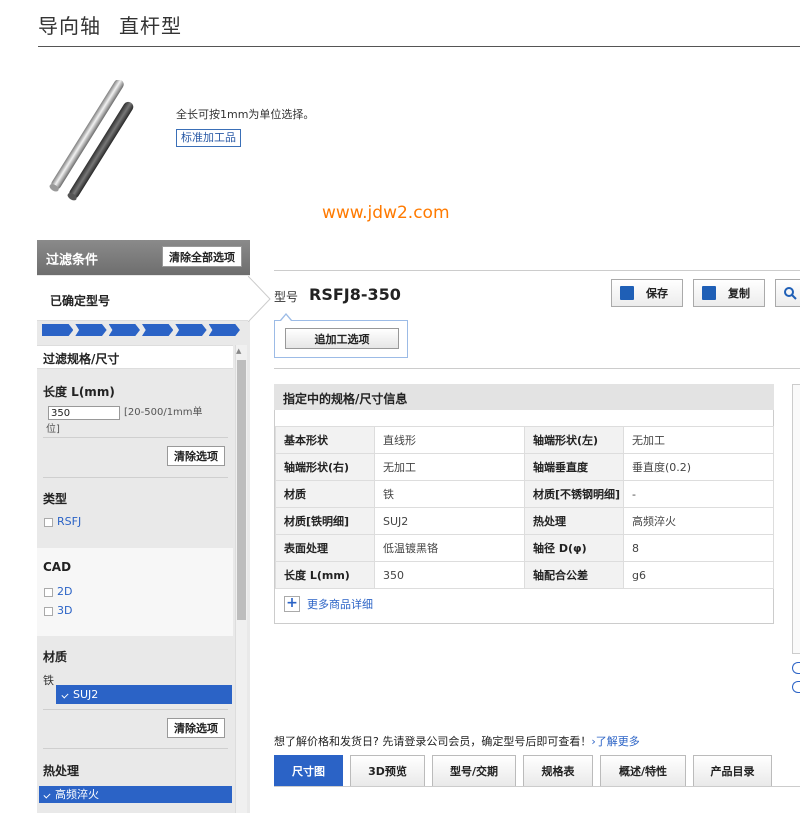 The height and width of the screenshot is (813, 800). I want to click on login-notice: 想了解价格和发货日? 先请登录公司会员，确定型号后即可查看！›了解更多, so click(457, 741).